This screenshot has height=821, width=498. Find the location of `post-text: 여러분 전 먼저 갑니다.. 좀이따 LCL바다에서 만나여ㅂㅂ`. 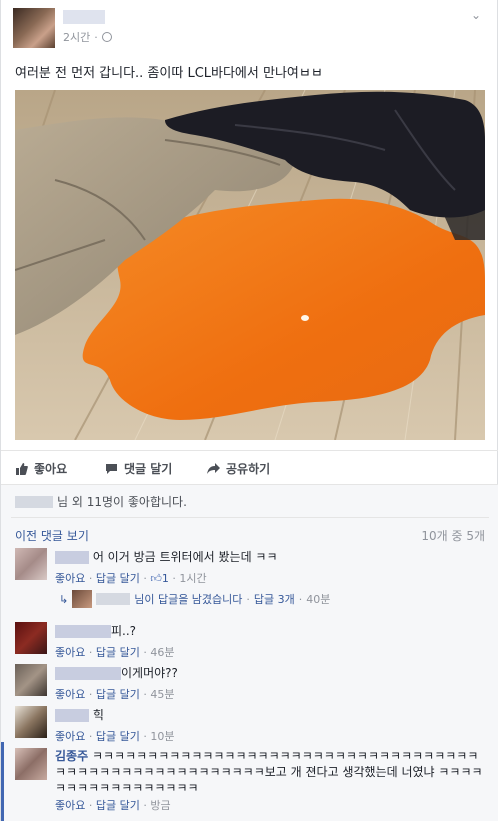

post-text: 여러분 전 먼저 갑니다.. 좀이따 LCL바다에서 만나여ㅂㅂ is located at coordinates (169, 73).